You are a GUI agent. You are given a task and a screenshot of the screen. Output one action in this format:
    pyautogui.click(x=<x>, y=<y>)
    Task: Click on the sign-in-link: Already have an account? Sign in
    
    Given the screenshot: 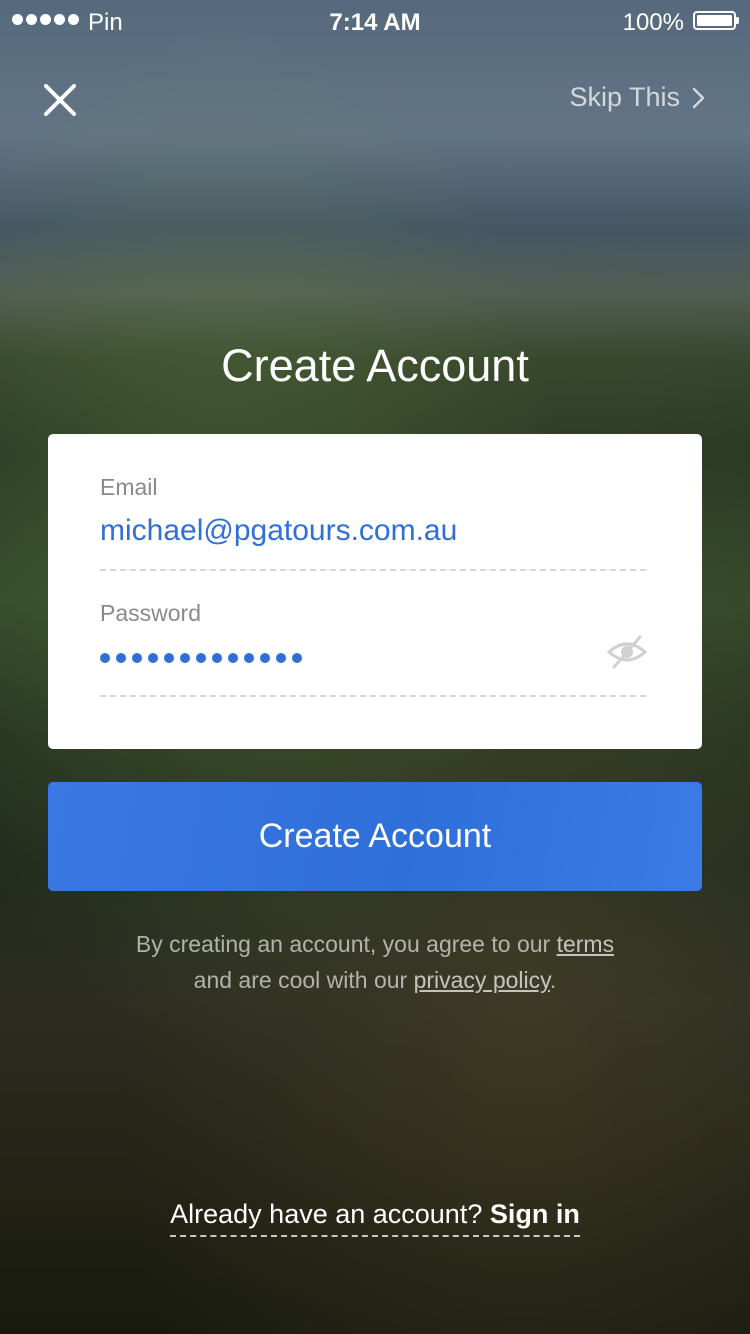 What is the action you would take?
    pyautogui.click(x=375, y=1218)
    